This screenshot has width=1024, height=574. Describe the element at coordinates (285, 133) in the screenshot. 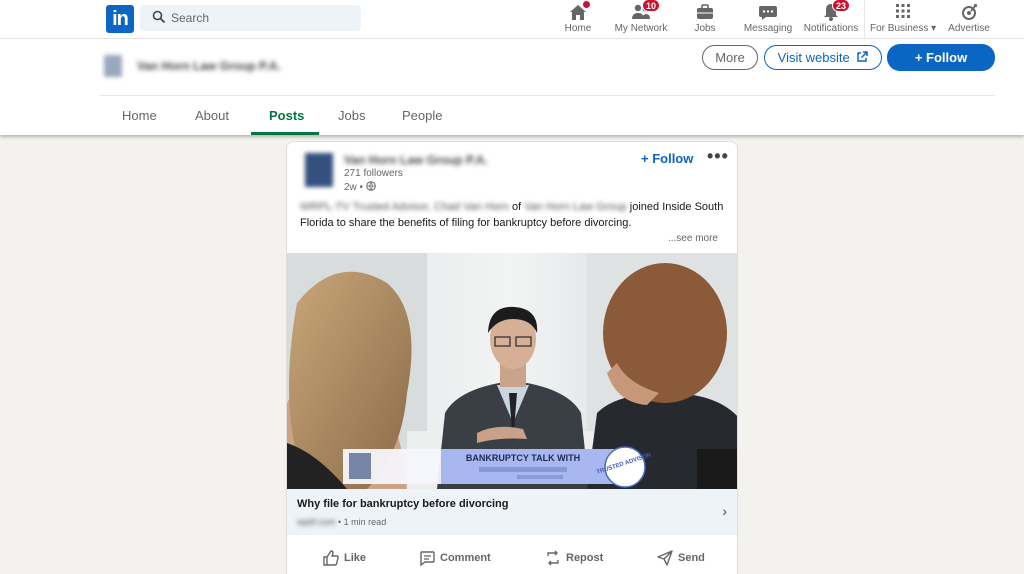

I see `active-tab-indicator` at that location.